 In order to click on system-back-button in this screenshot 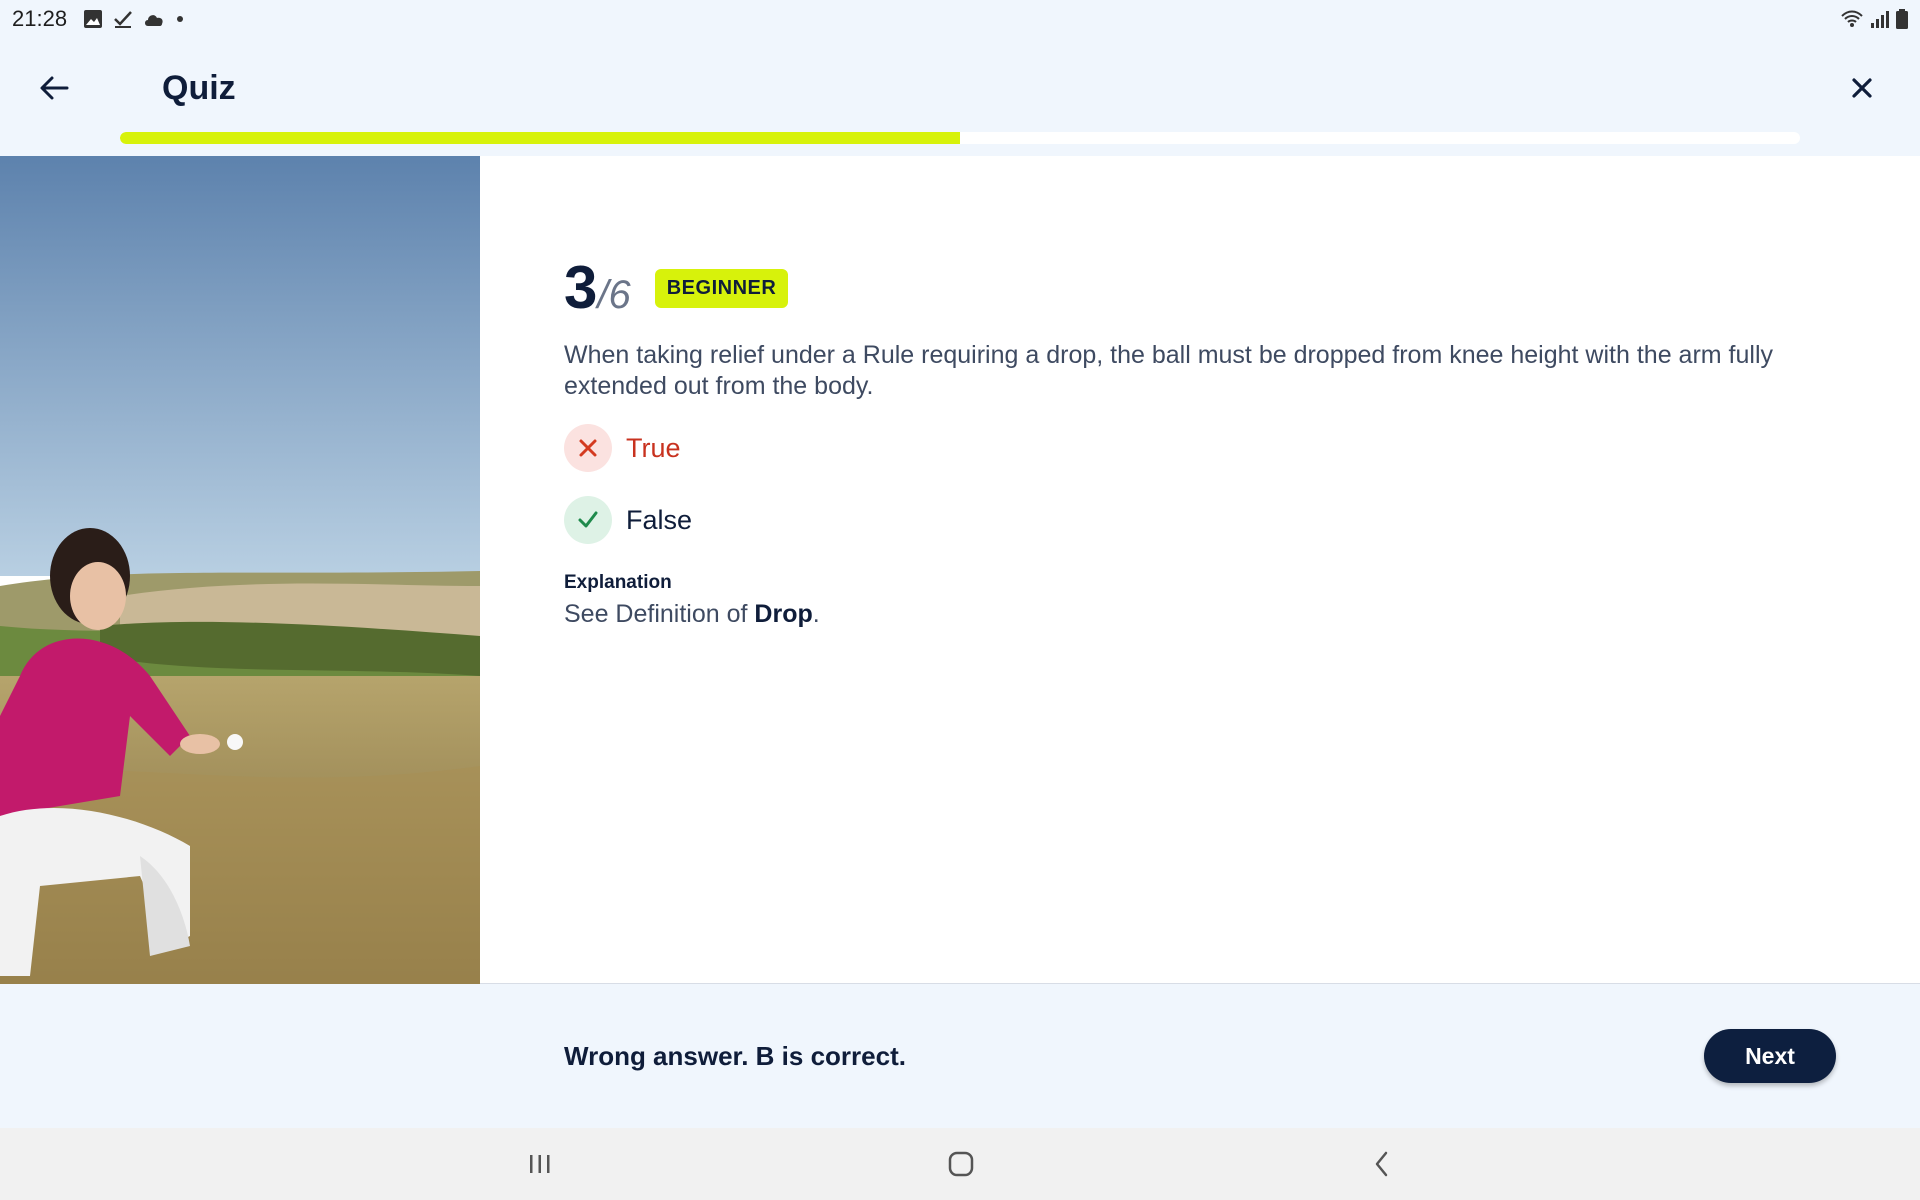, I will do `click(1382, 1164)`.